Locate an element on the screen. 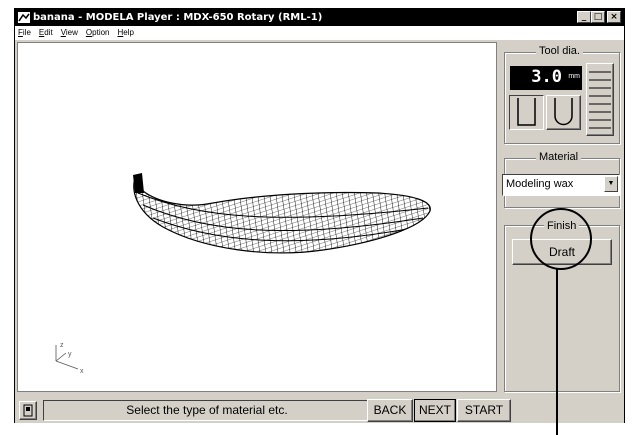  menu-bar: File Edit View Option Help is located at coordinates (319, 33).